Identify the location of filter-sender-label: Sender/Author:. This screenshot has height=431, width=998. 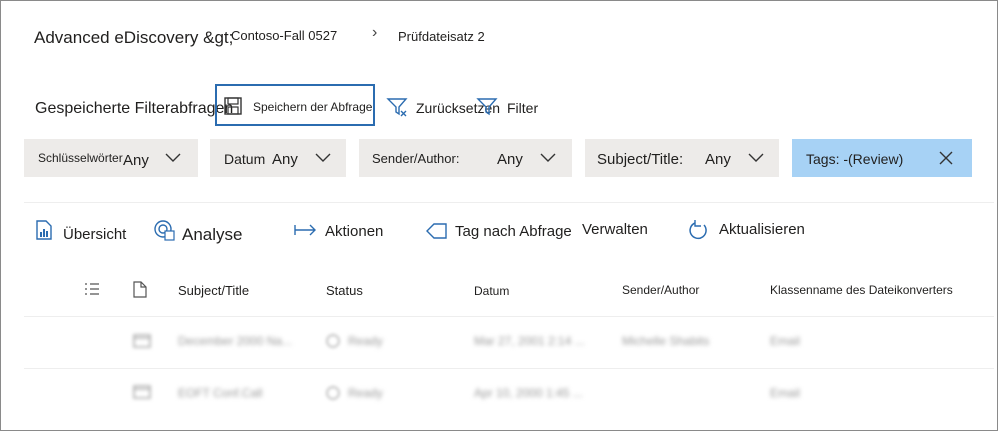
(416, 158).